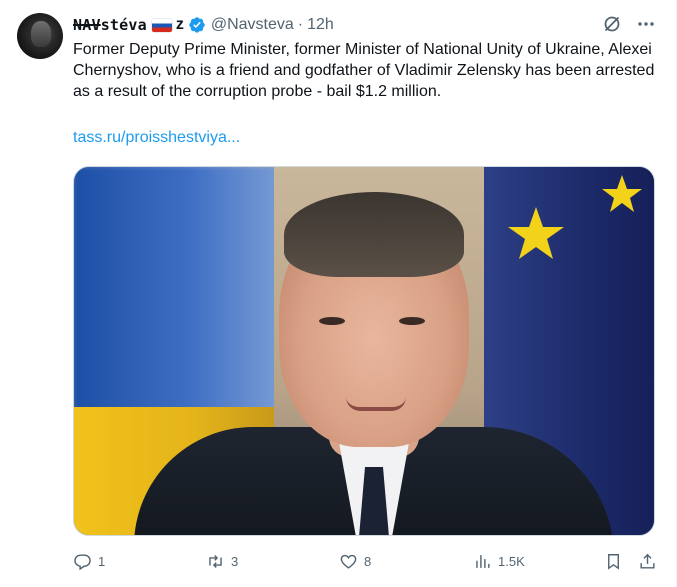 The image size is (677, 587). Describe the element at coordinates (179, 24) in the screenshot. I see `name-suffix: z` at that location.